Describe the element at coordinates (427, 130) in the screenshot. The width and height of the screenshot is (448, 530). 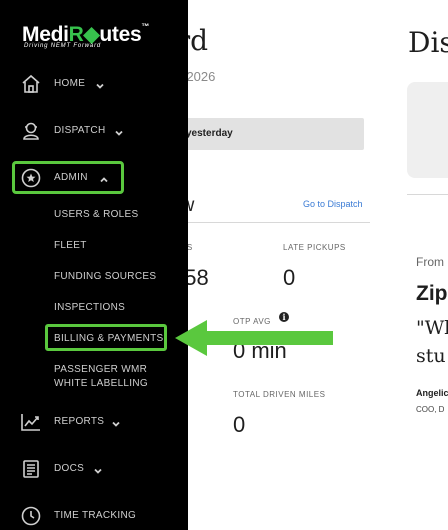
I see `dispatch-card` at that location.